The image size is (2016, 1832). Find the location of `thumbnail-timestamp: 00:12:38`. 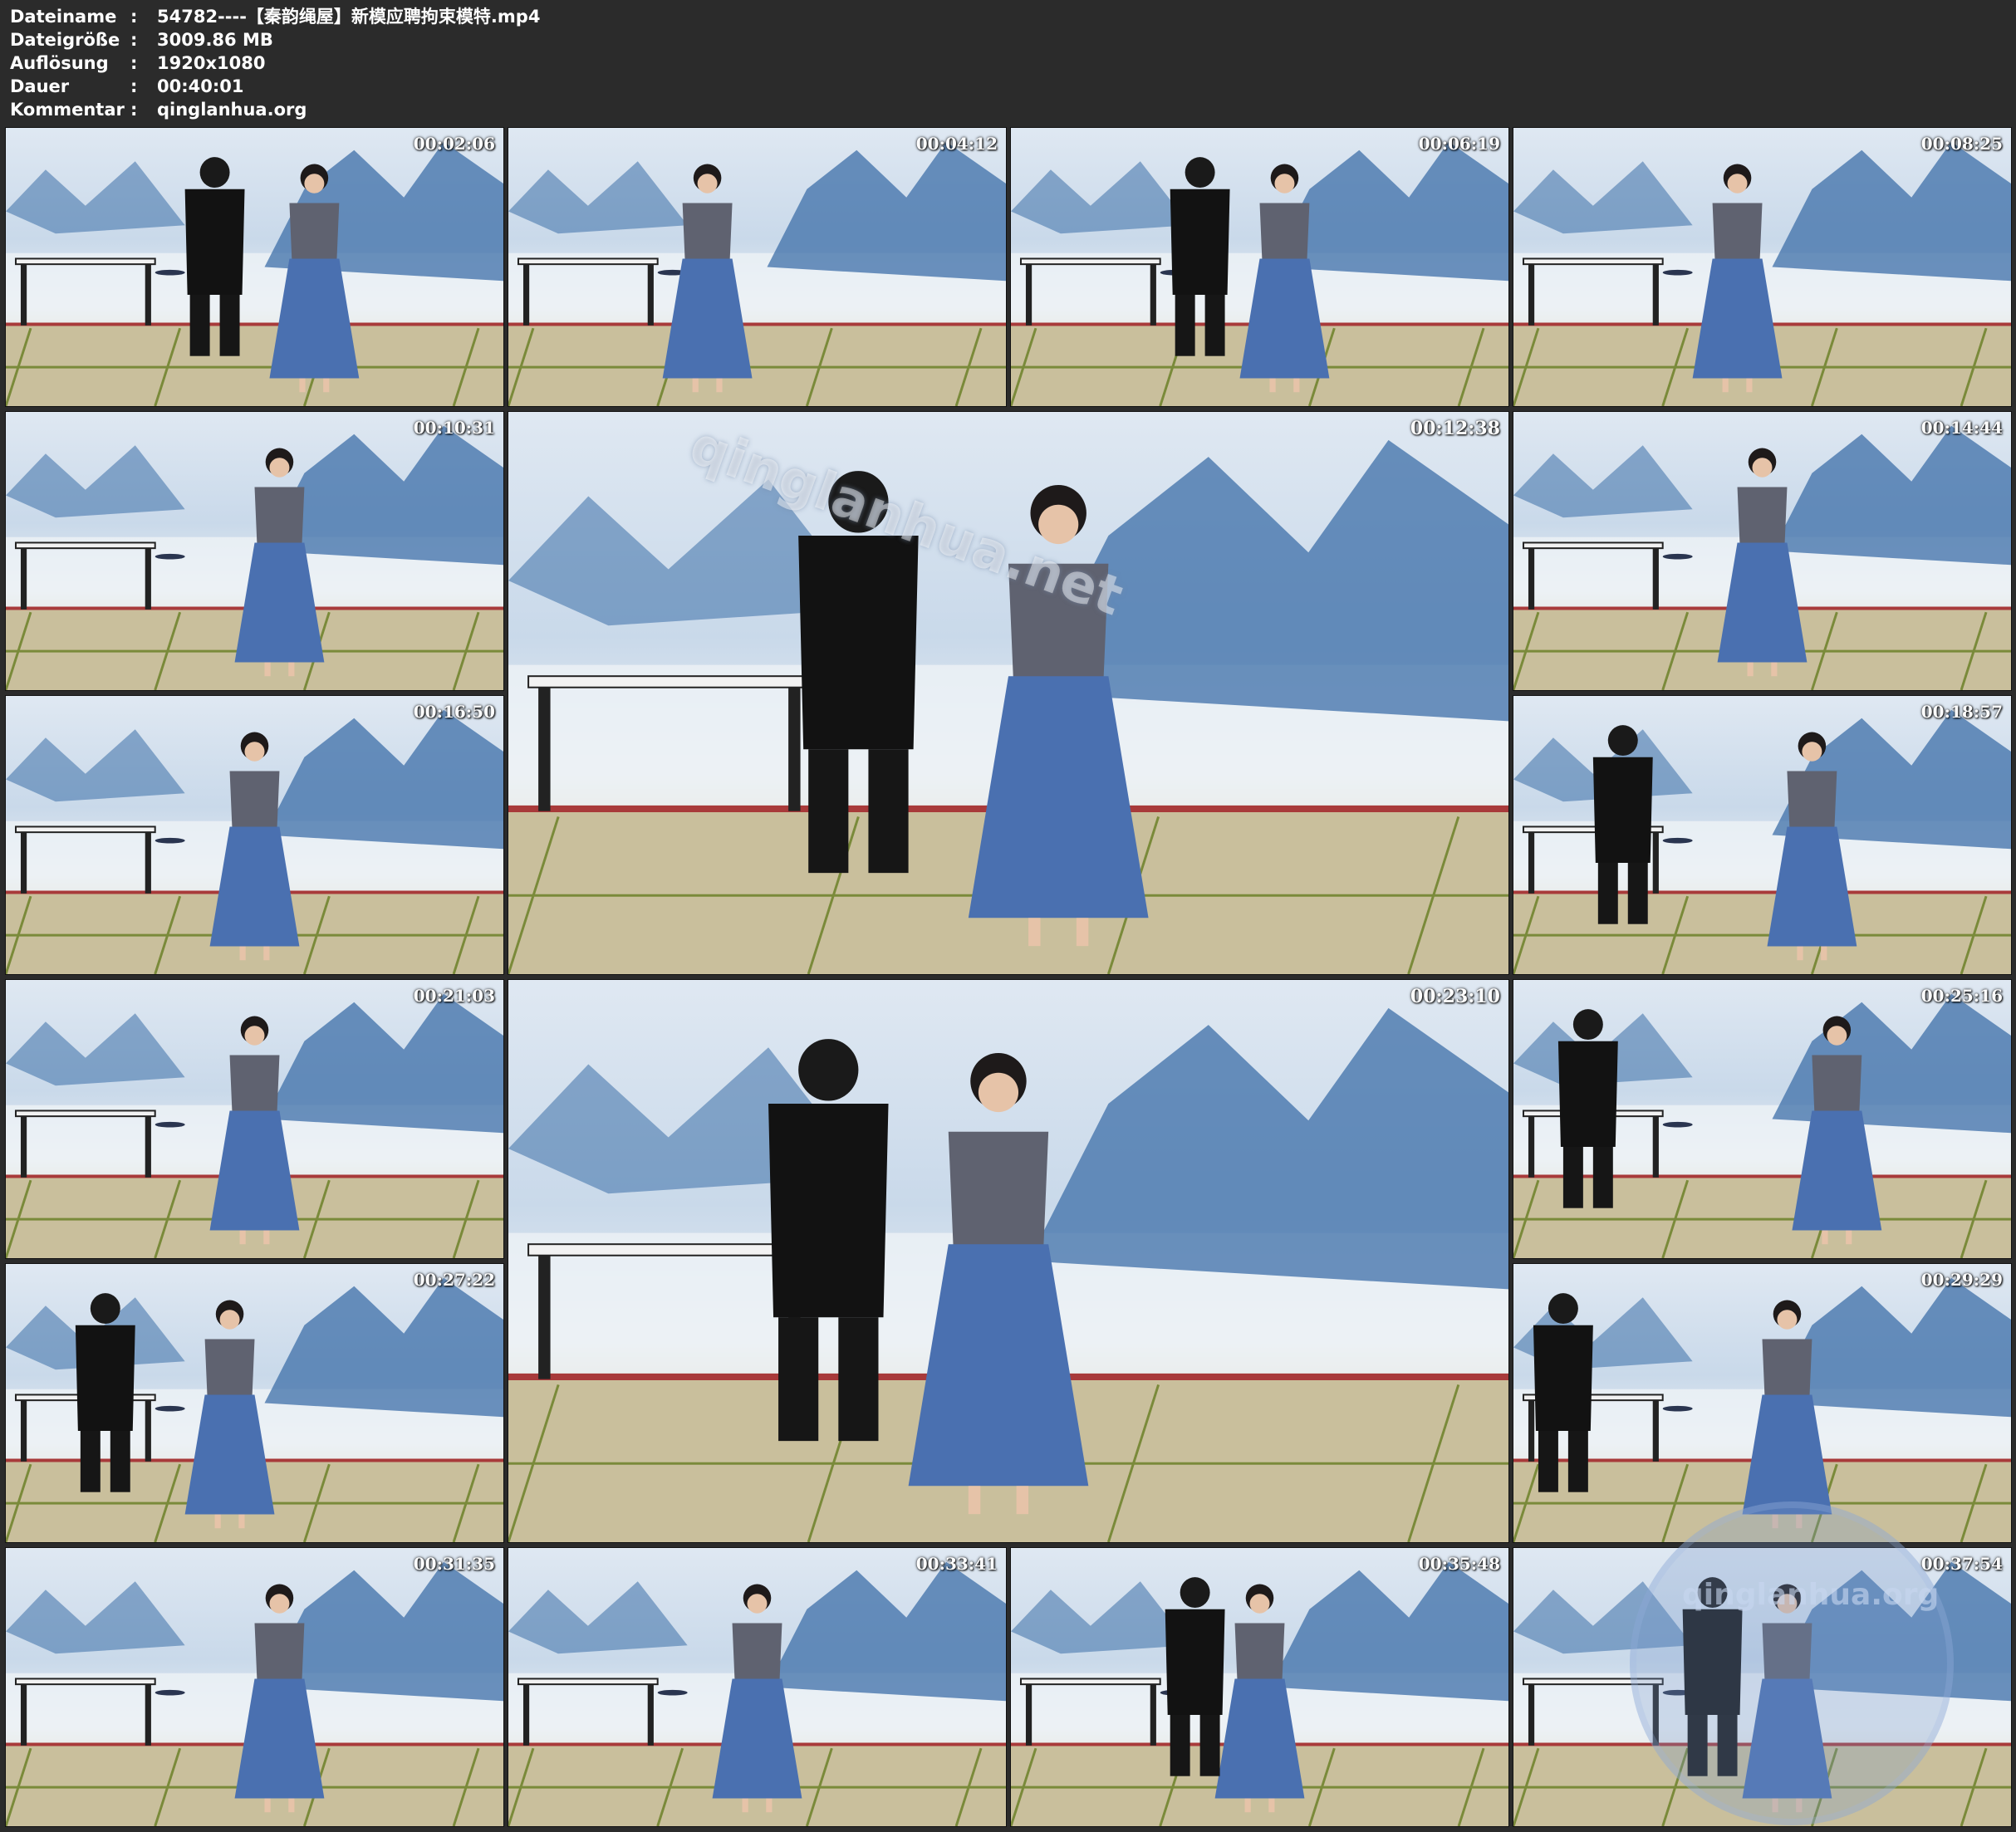

thumbnail-timestamp: 00:12:38 is located at coordinates (1455, 429).